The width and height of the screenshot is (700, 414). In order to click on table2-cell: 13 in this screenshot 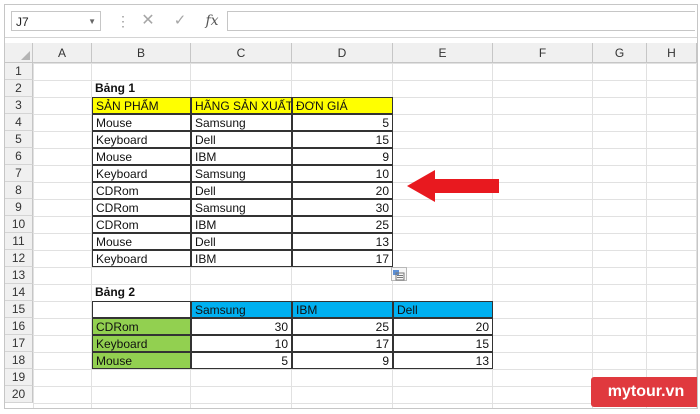, I will do `click(443, 360)`.